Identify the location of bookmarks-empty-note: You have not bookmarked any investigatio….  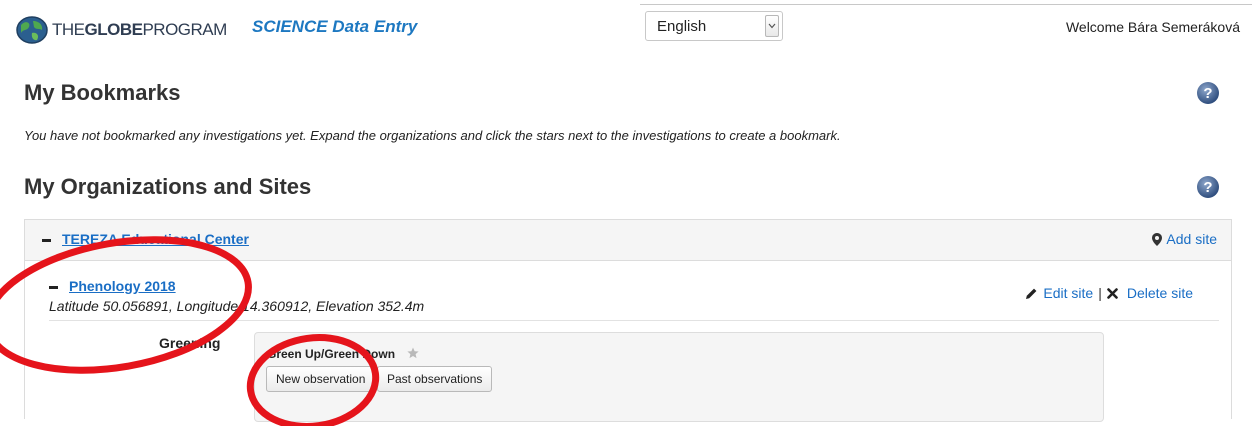
(432, 135).